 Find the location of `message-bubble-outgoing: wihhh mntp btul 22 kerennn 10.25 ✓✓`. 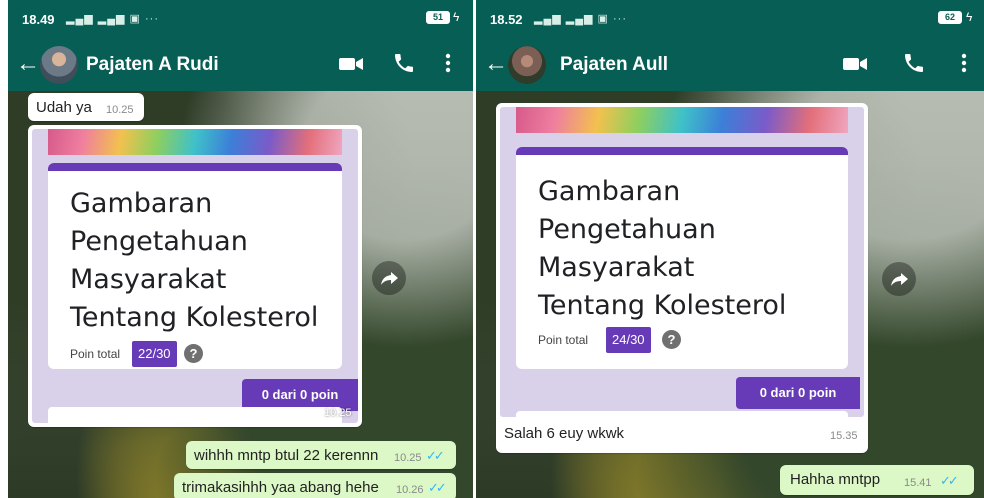

message-bubble-outgoing: wihhh mntp btul 22 kerennn 10.25 ✓✓ is located at coordinates (321, 455).